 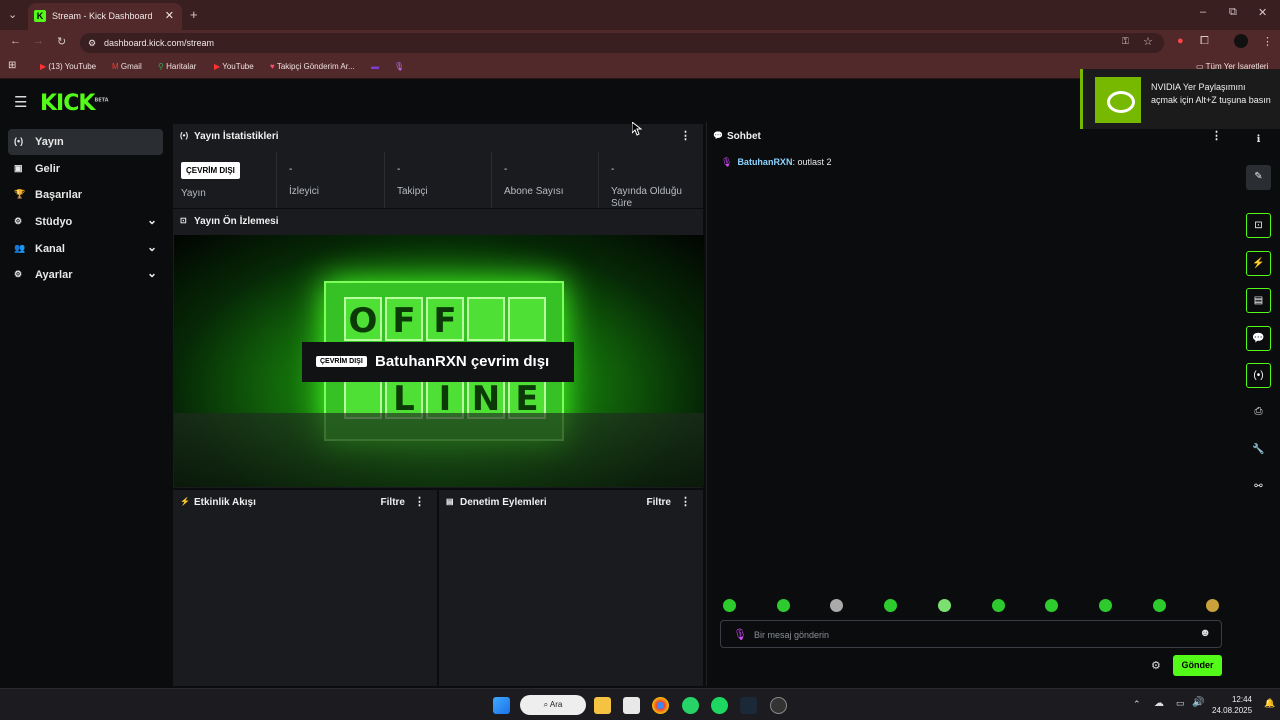 What do you see at coordinates (660, 705) in the screenshot?
I see `chrome-icon` at bounding box center [660, 705].